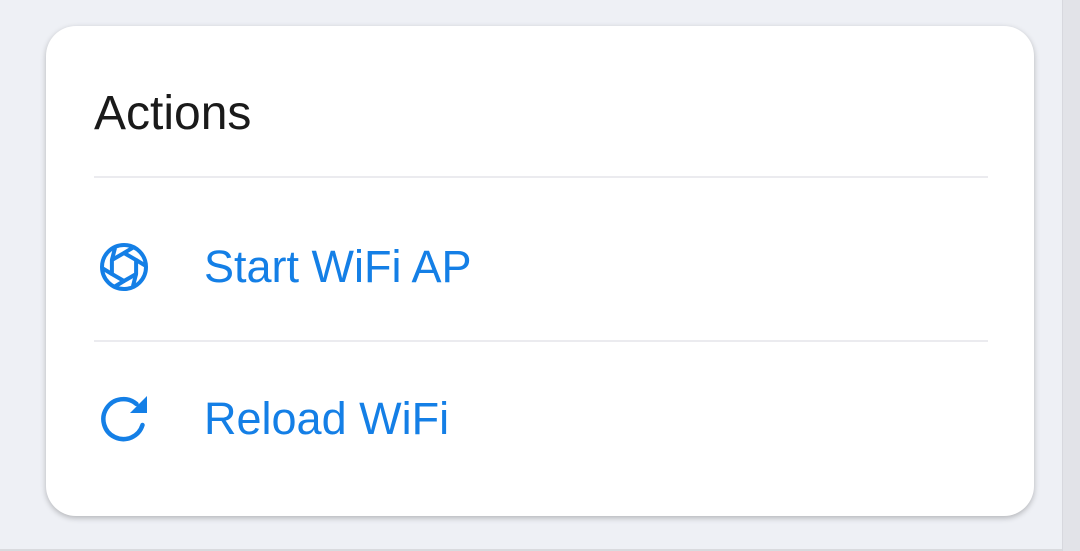  Describe the element at coordinates (327, 418) in the screenshot. I see `reload-wifi-label: Reload WiFi` at that location.